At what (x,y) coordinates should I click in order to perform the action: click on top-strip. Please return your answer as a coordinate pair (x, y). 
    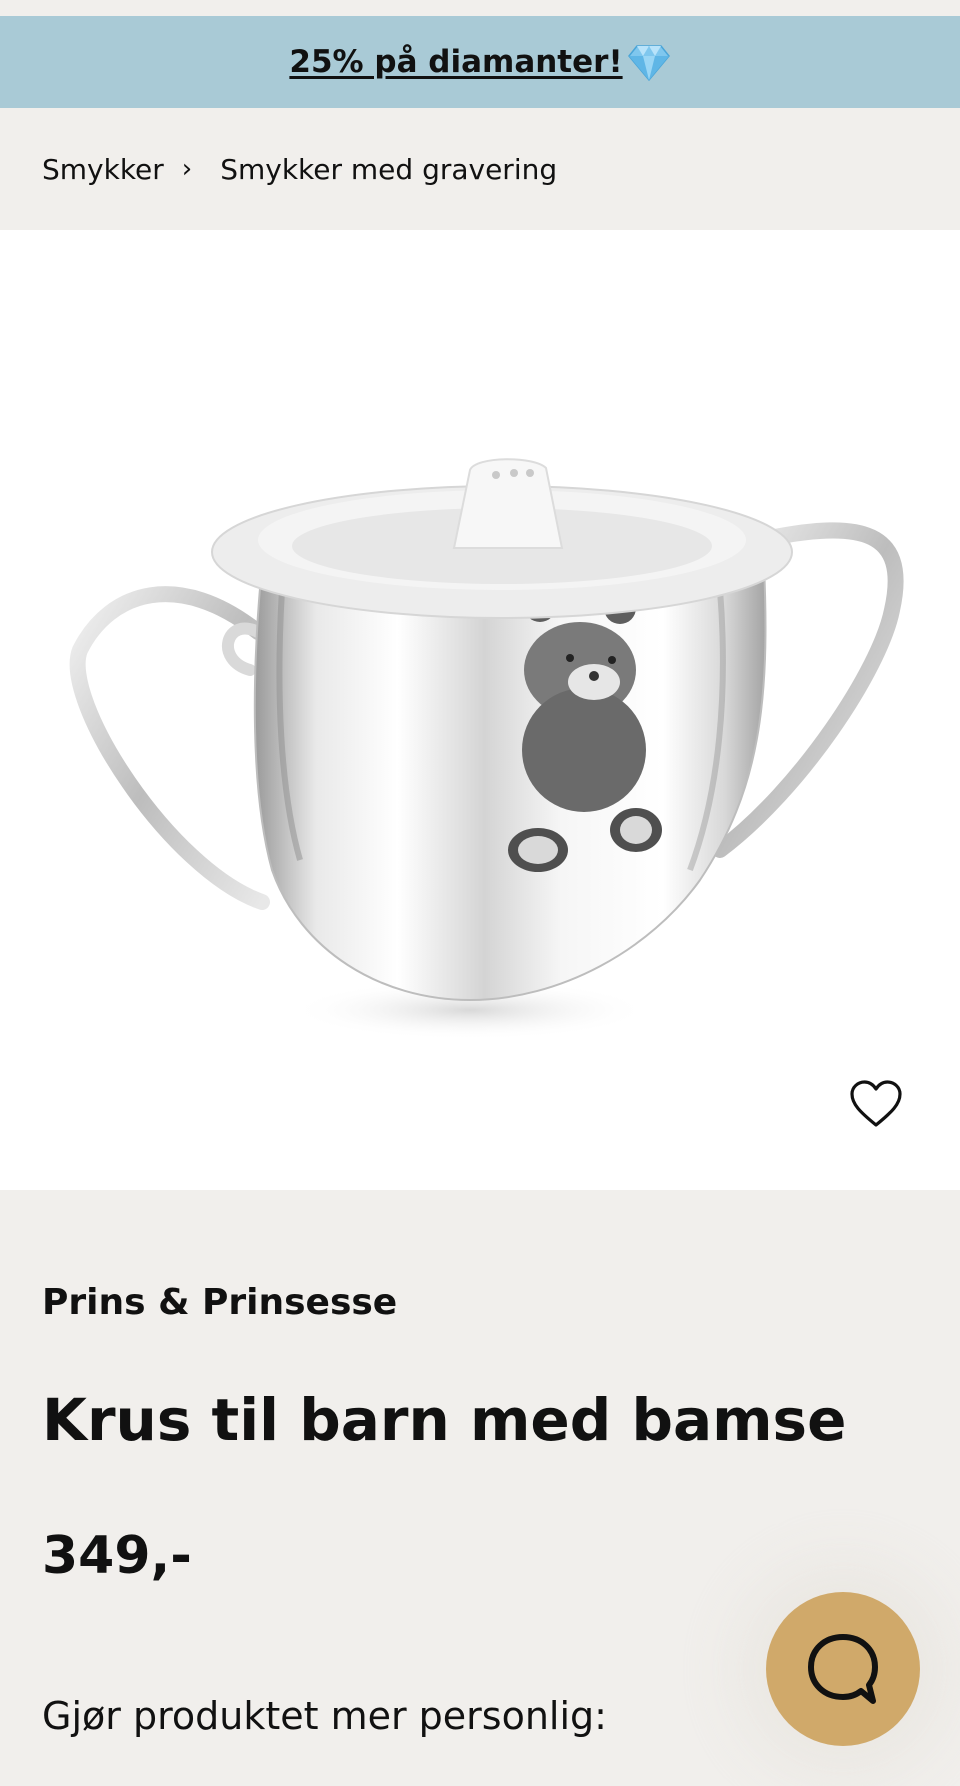
    Looking at the image, I should click on (480, 8).